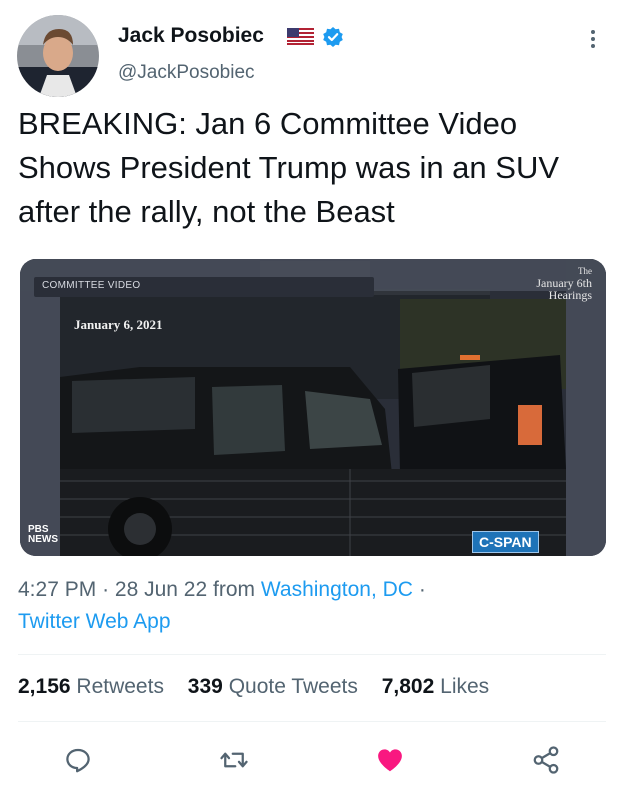 This screenshot has width=624, height=800. I want to click on location-link: Washington, DC, so click(337, 589).